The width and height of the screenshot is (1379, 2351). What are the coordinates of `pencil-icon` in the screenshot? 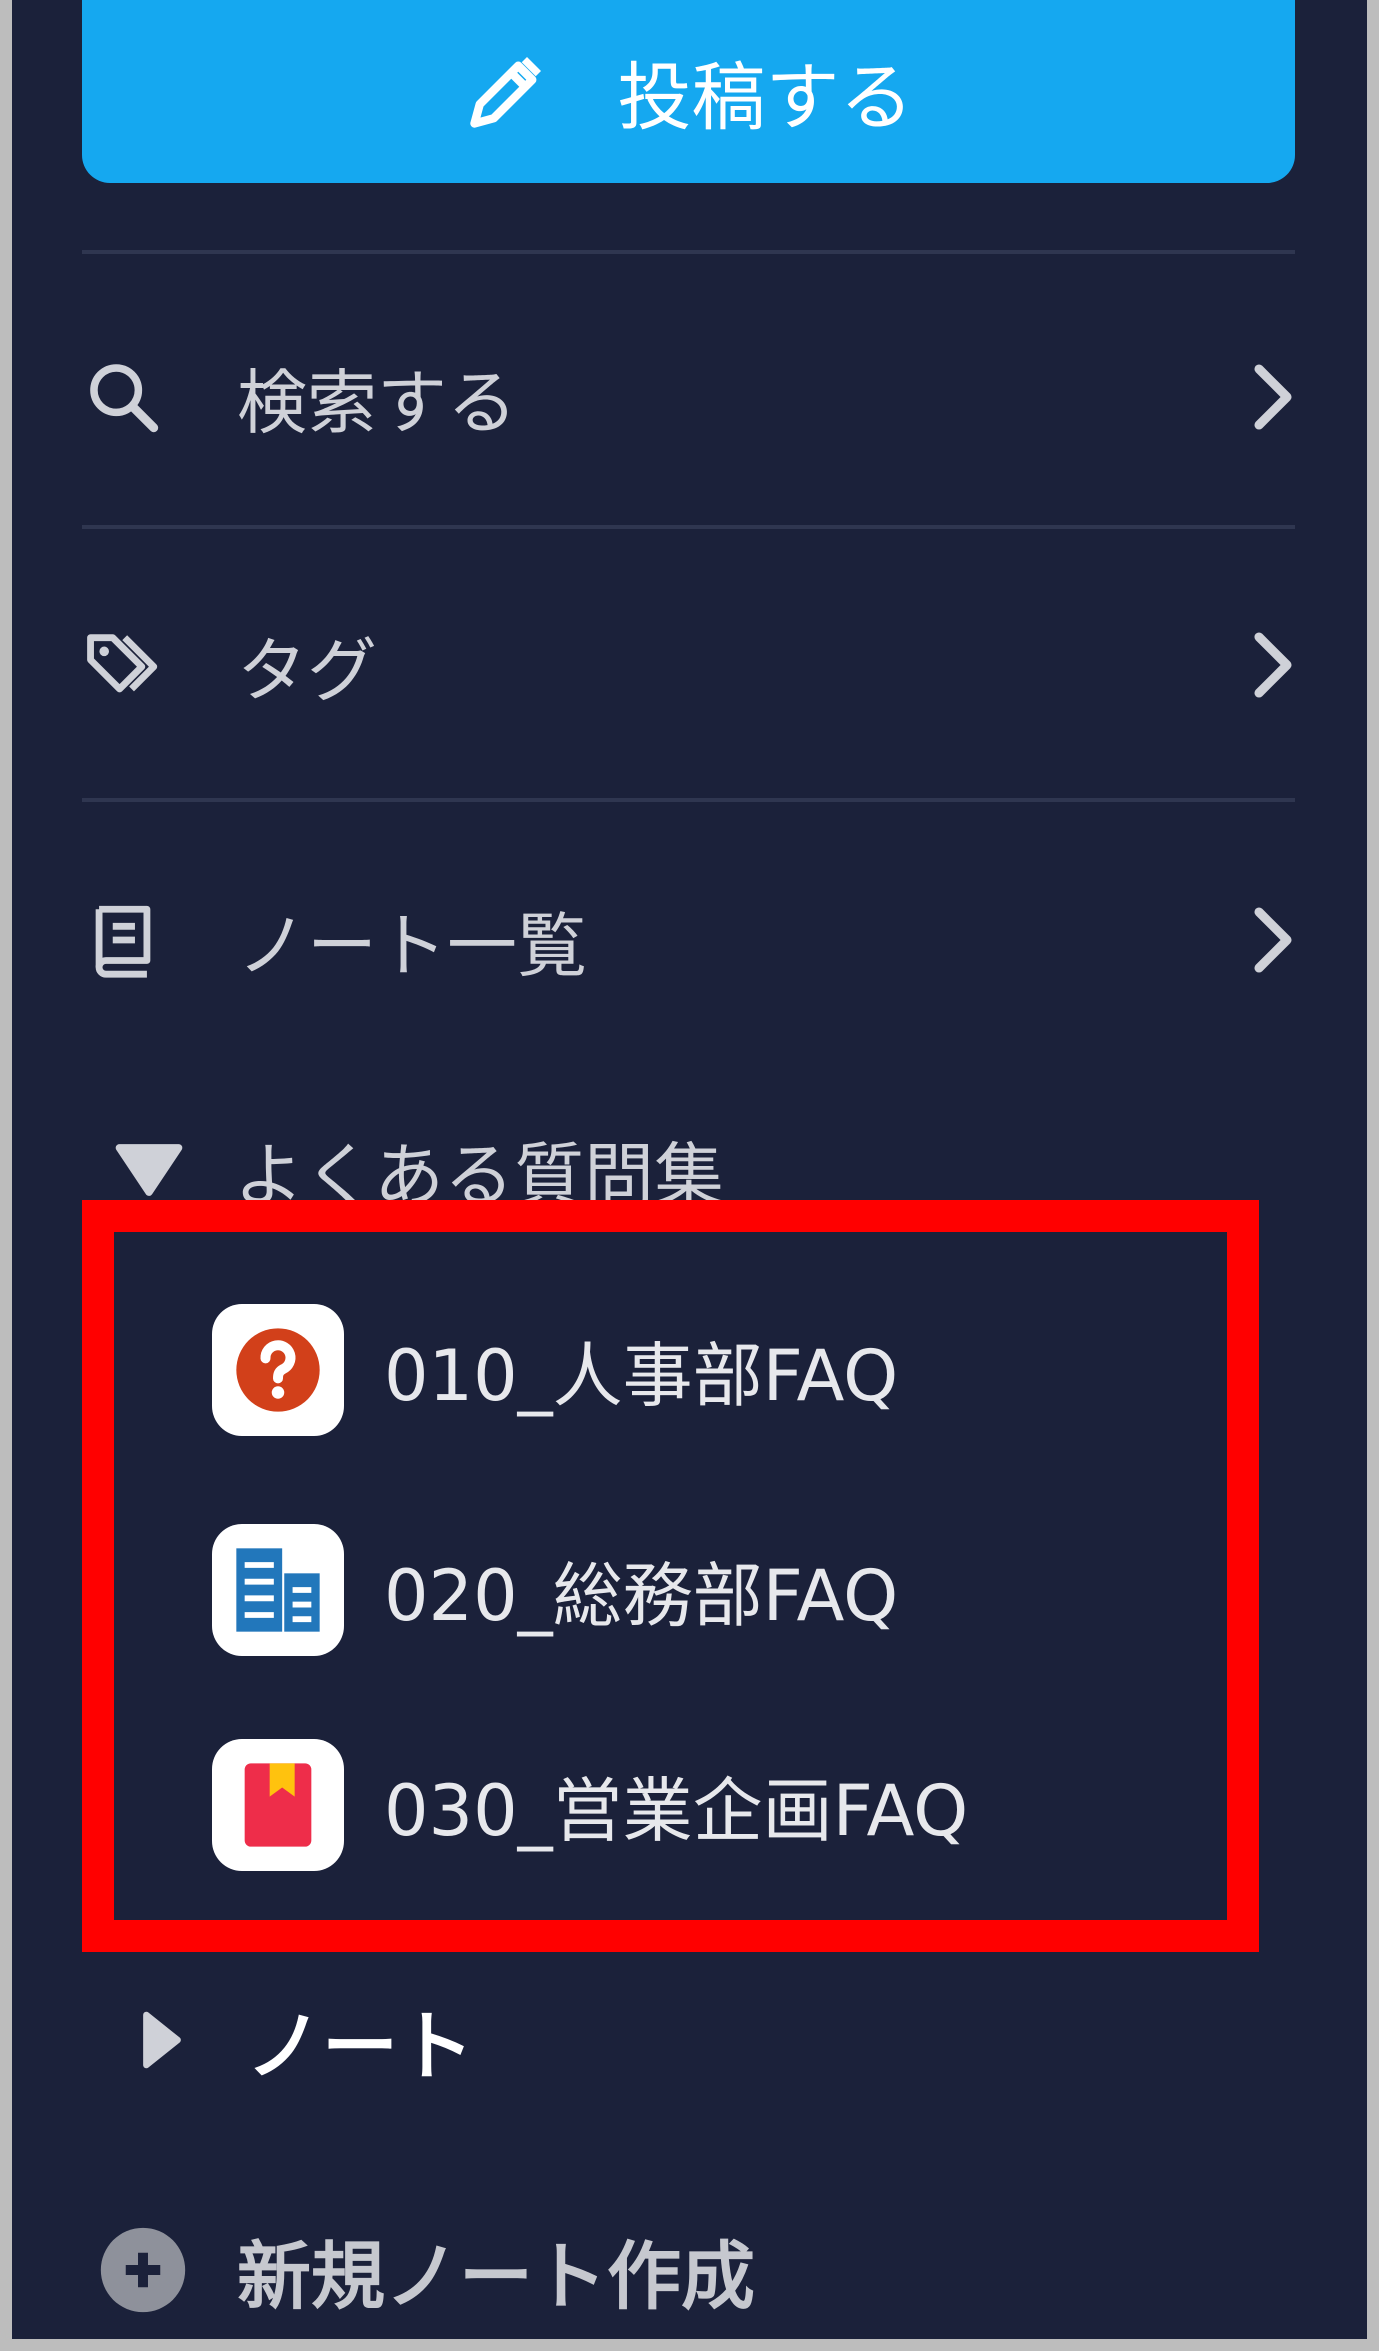 It's located at (505, 92).